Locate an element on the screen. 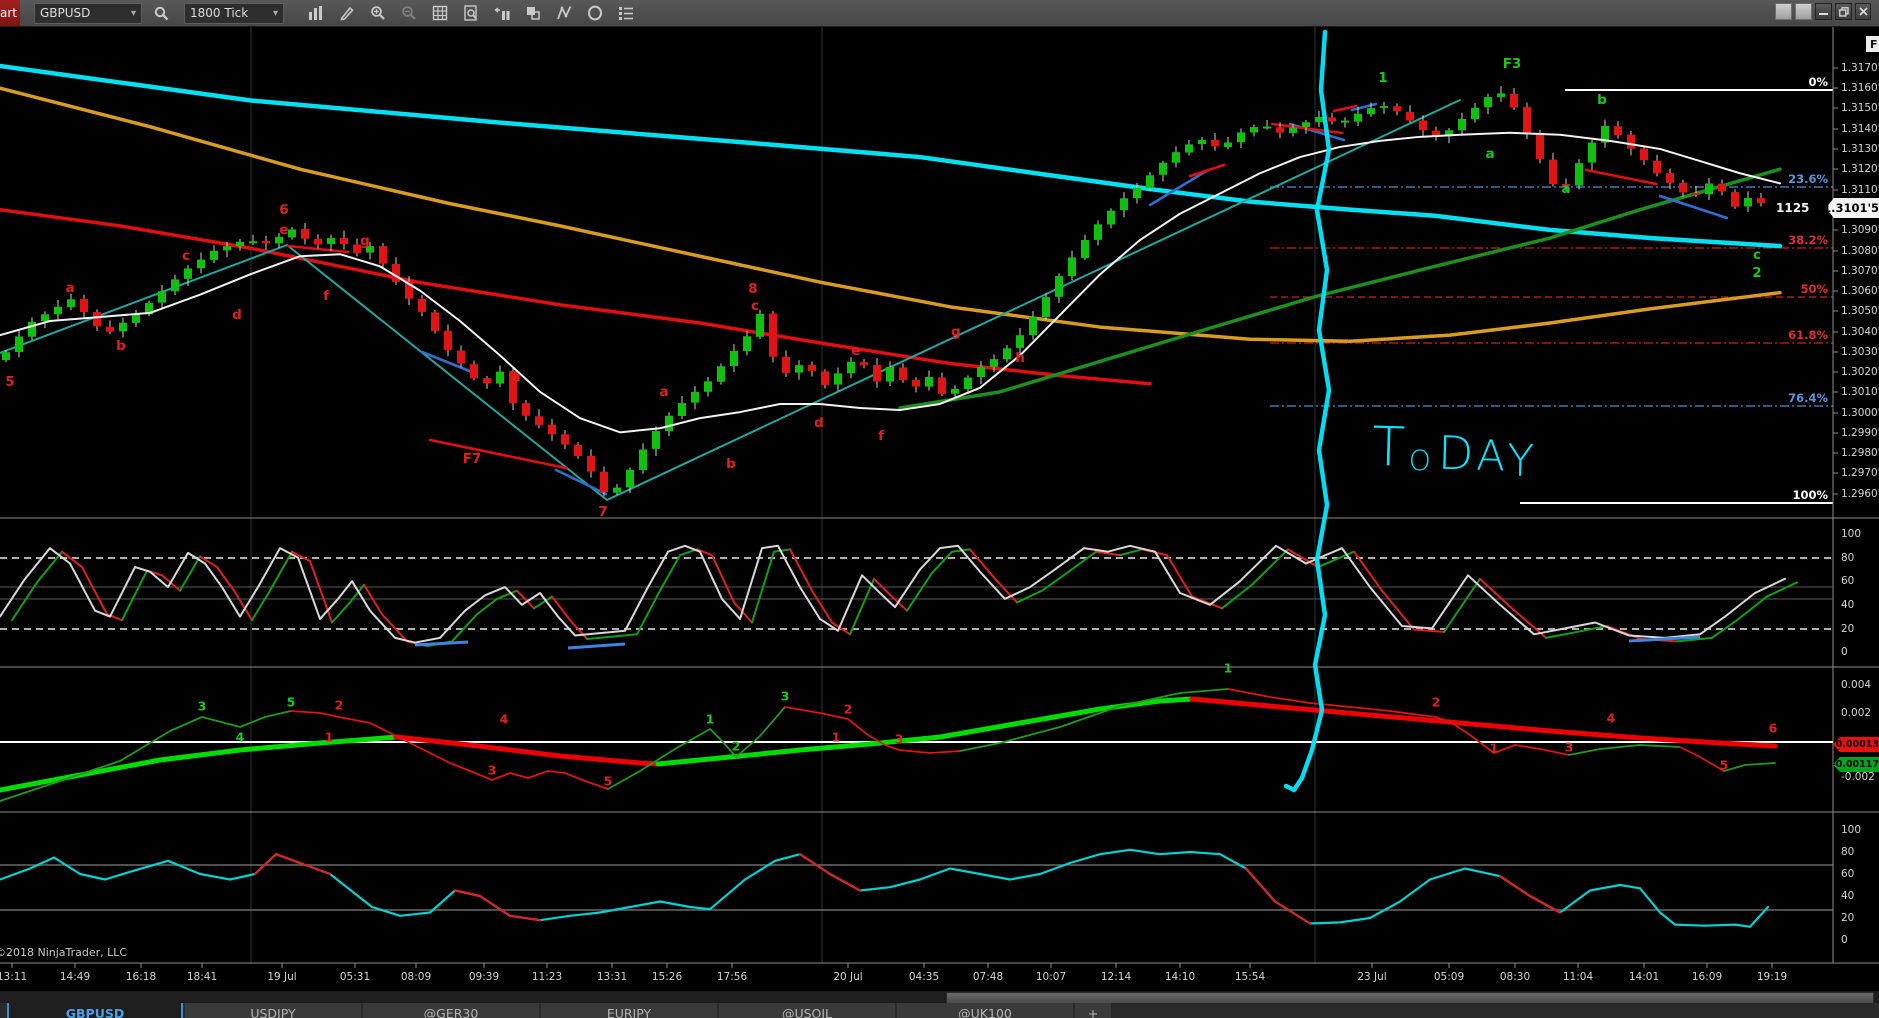  zoom-in-icon is located at coordinates (378, 13).